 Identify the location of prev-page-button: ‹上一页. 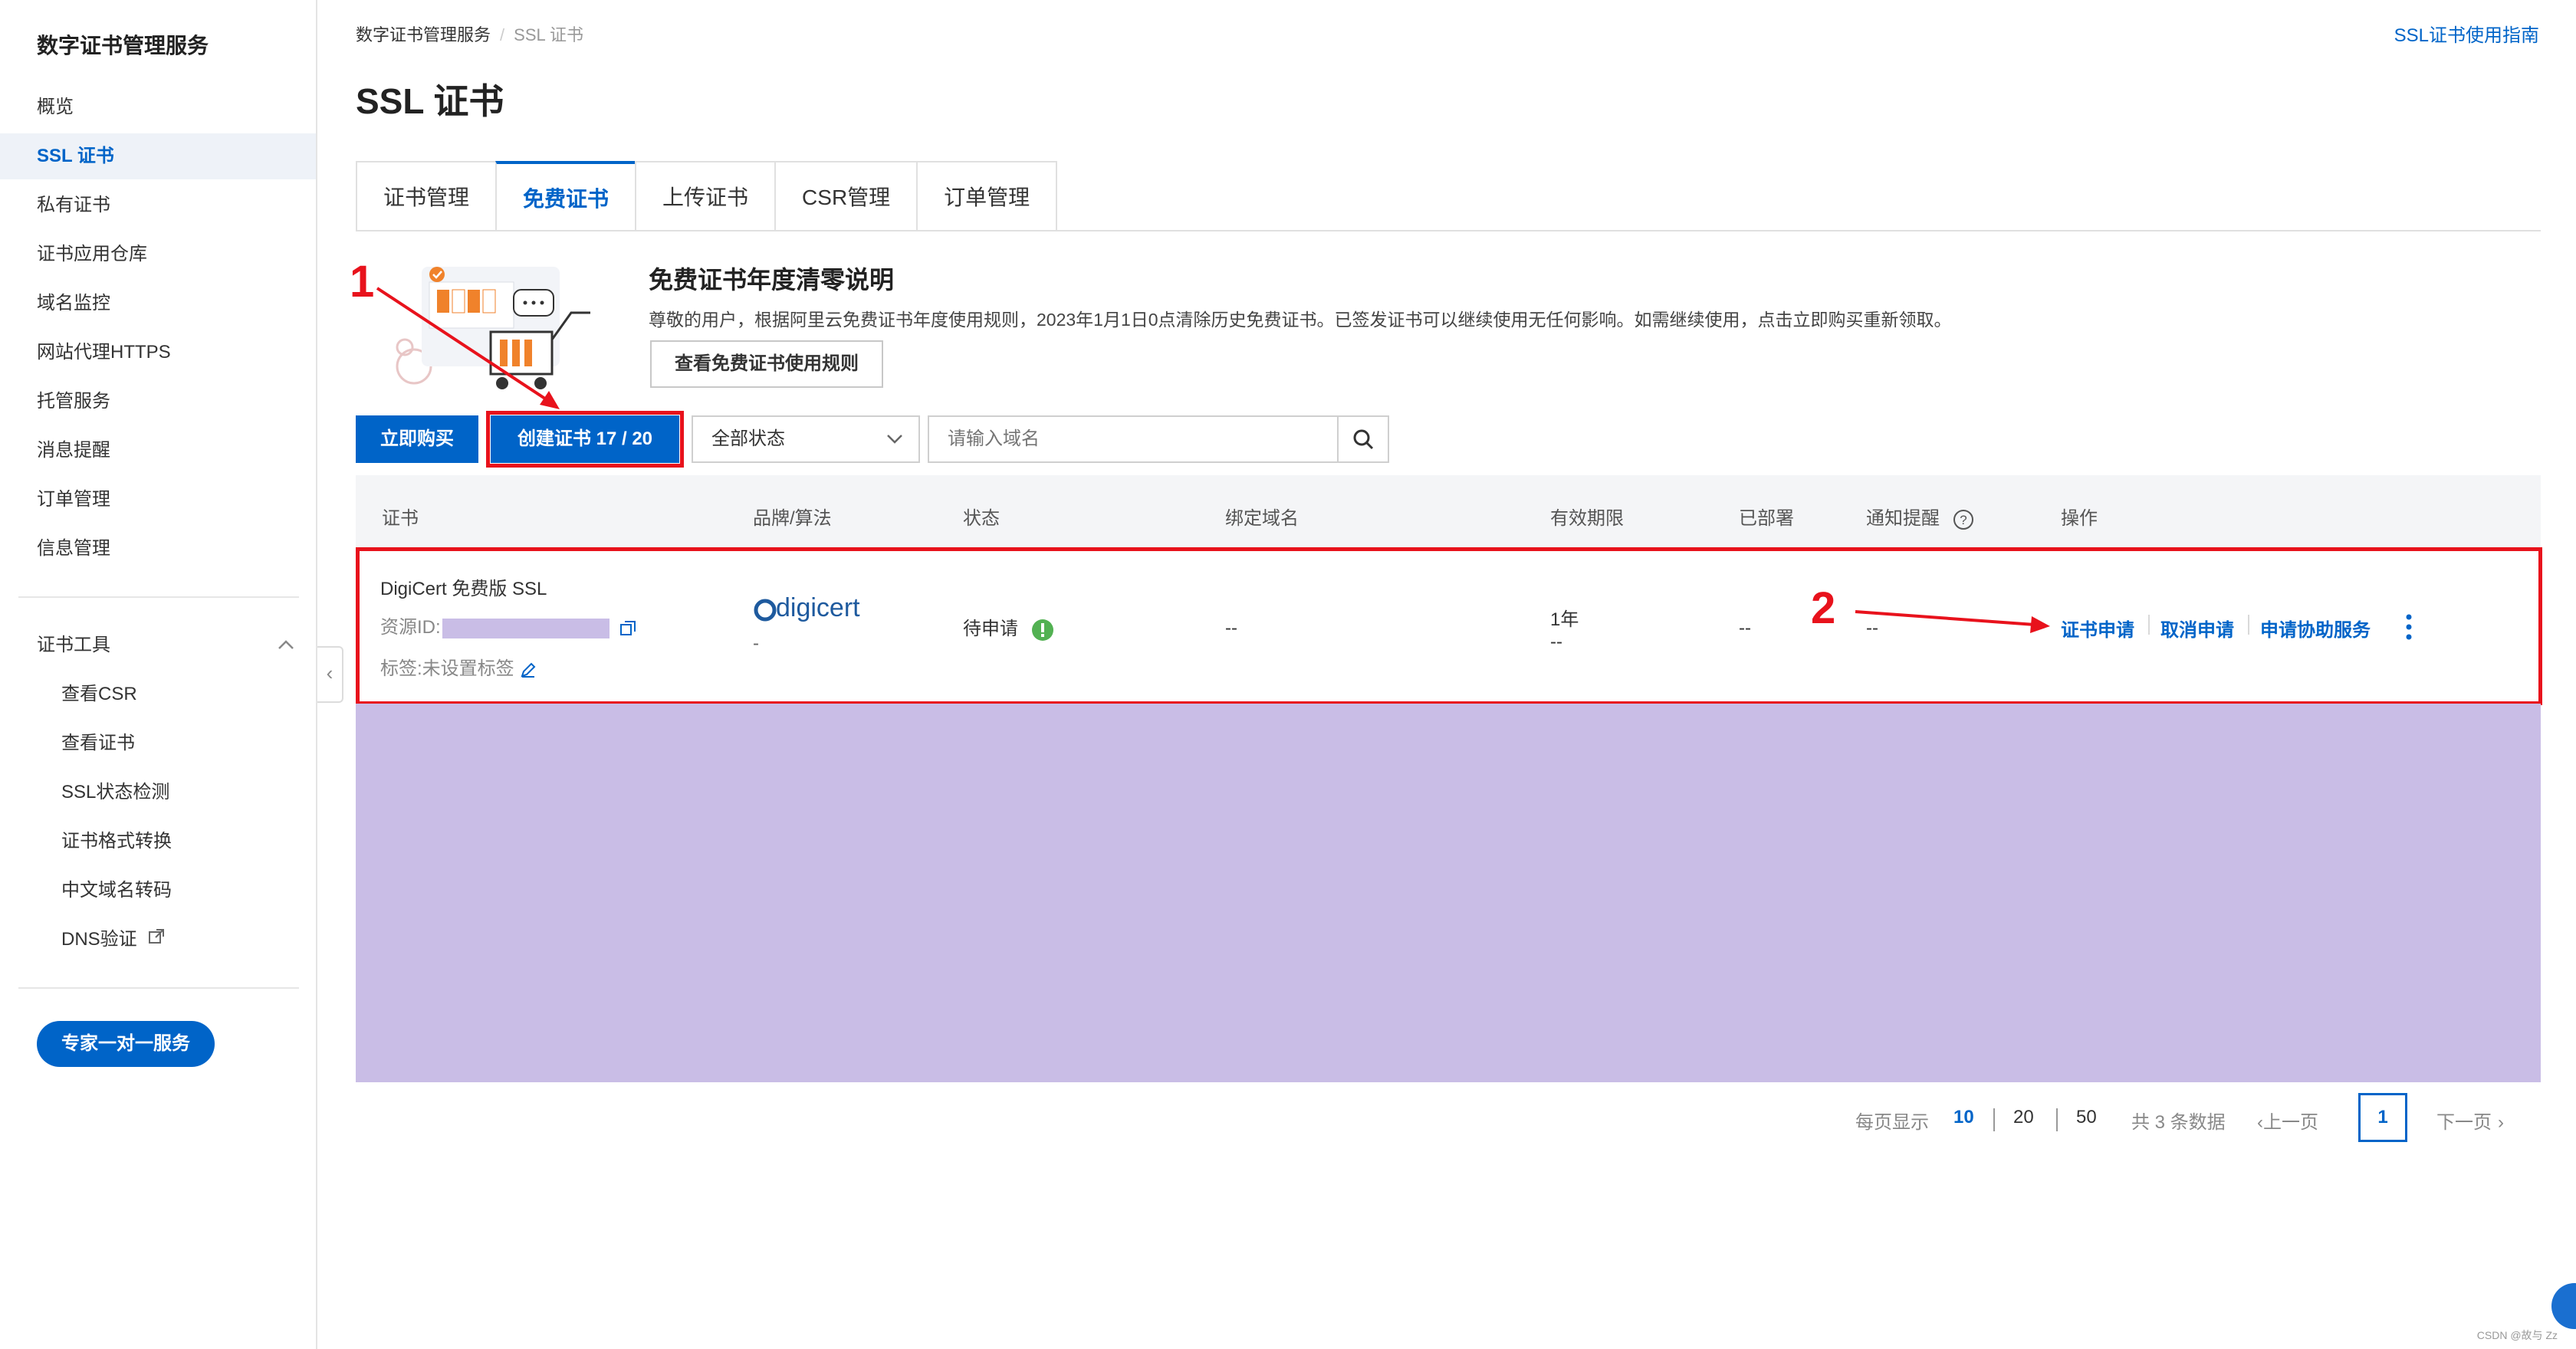
(2287, 1120).